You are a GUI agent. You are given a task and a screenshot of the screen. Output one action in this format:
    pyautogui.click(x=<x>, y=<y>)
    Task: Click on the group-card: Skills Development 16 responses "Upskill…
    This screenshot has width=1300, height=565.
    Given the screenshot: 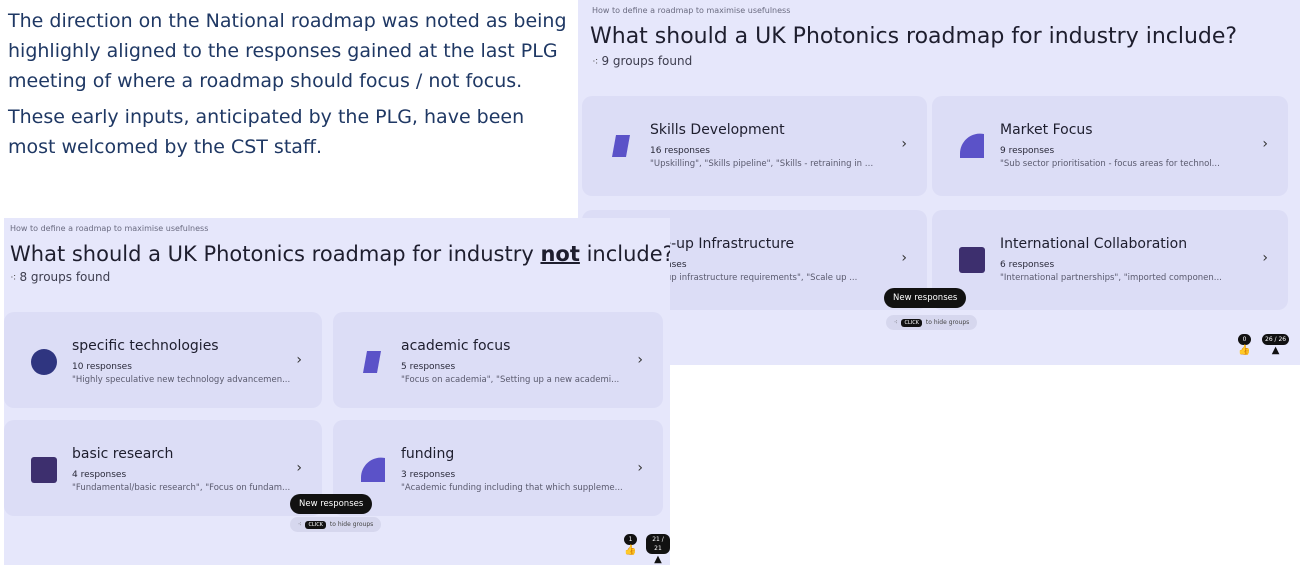 What is the action you would take?
    pyautogui.click(x=754, y=146)
    